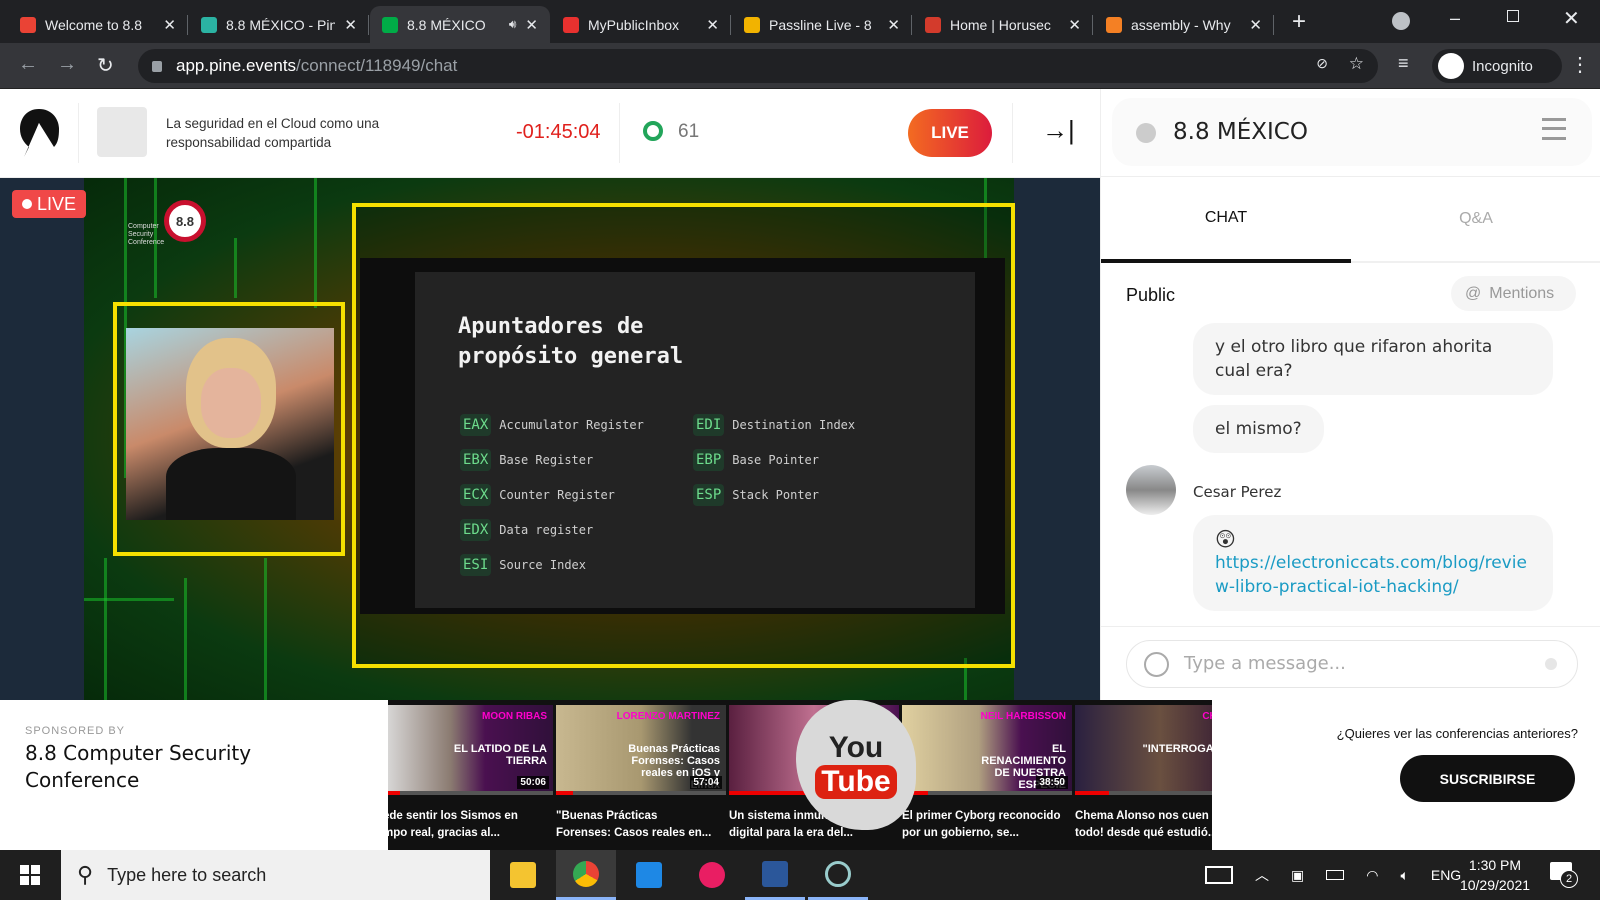 This screenshot has width=1600, height=900. I want to click on stackoverflow-icon, so click(1114, 24).